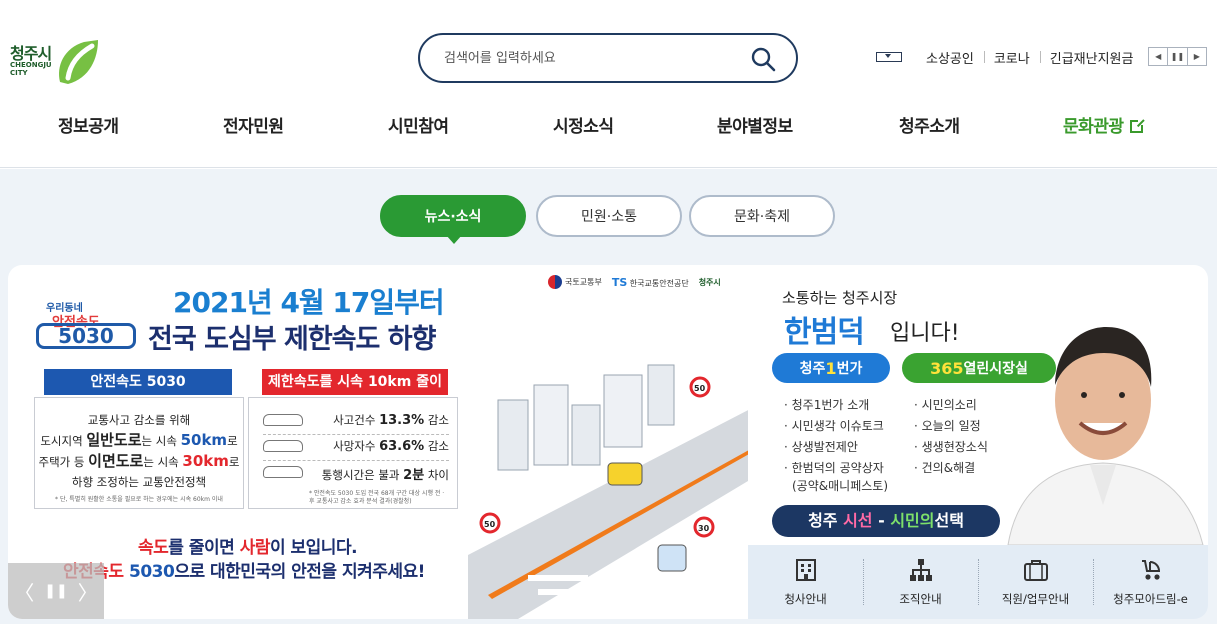 This screenshot has height=624, width=1217. Describe the element at coordinates (139, 440) in the screenshot. I see `policy-line: 도시지역 일반도로는 시속 50km로` at that location.